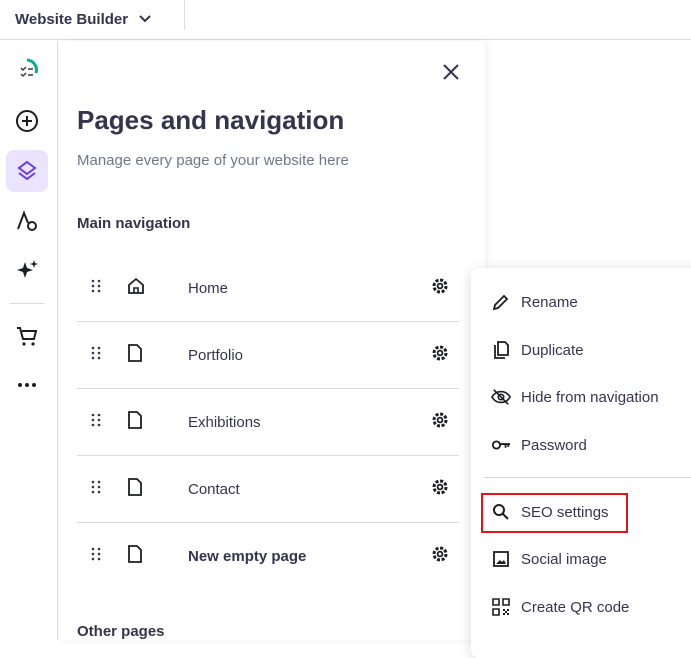 This screenshot has height=658, width=691. Describe the element at coordinates (552, 350) in the screenshot. I see `menu-item-label: Duplicate` at that location.